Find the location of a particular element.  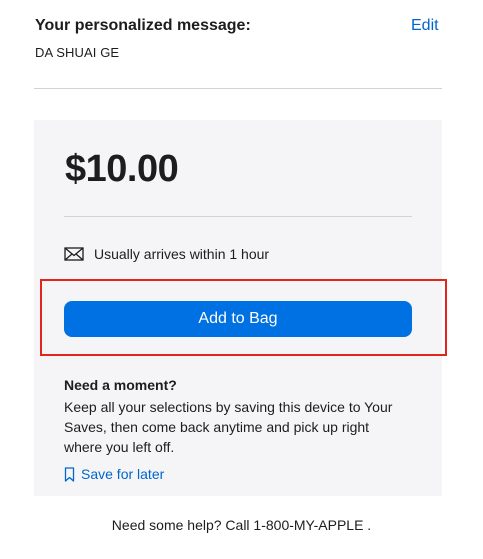

delivery-info: Usually arrives within 1 hour is located at coordinates (166, 254).